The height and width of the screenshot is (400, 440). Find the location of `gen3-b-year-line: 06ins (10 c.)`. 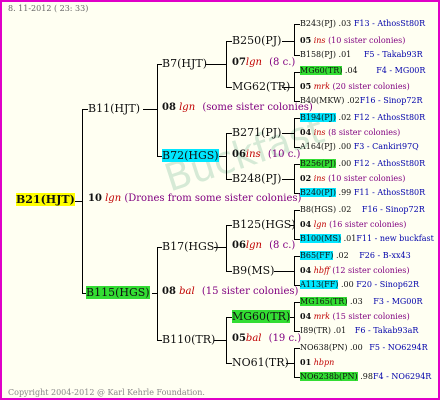

gen3-b-year-line: 06ins (10 c.) is located at coordinates (266, 154).